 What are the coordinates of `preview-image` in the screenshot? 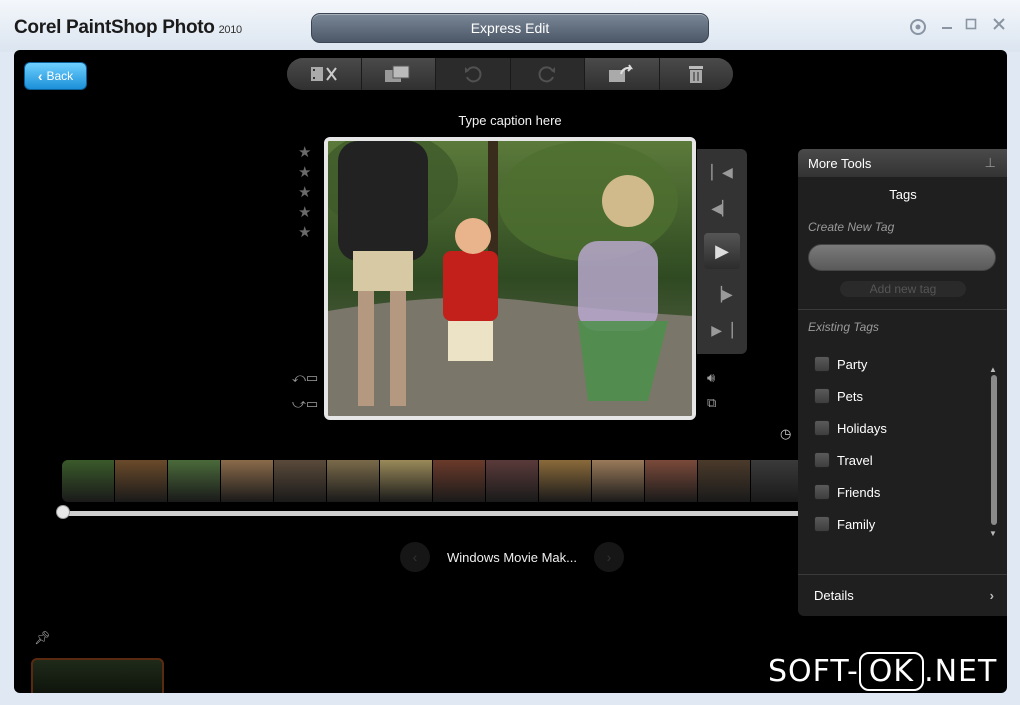 It's located at (510, 278).